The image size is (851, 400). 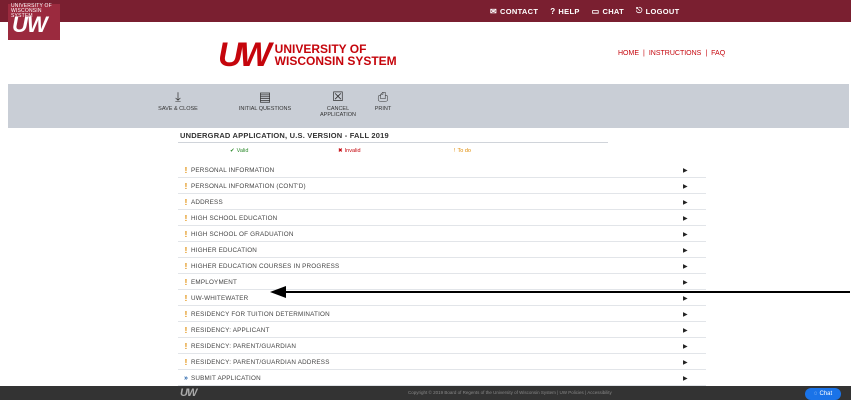 What do you see at coordinates (442, 170) in the screenshot?
I see `section-personal-information: ! PERSONAL INFORMATION ▶` at bounding box center [442, 170].